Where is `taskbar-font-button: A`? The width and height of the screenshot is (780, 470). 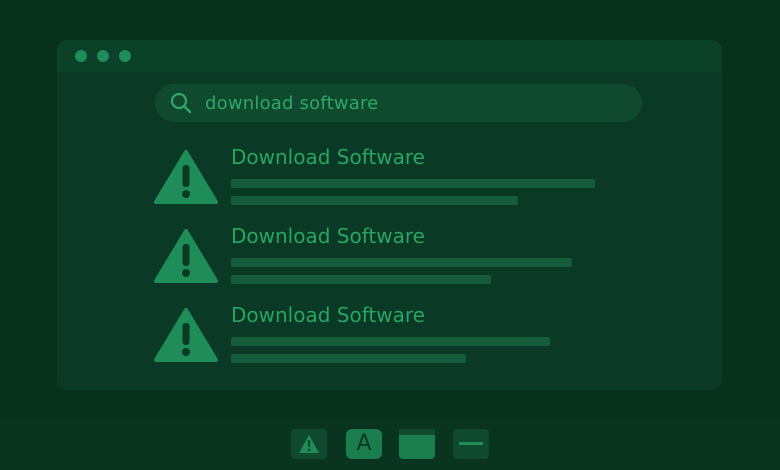 taskbar-font-button: A is located at coordinates (364, 444).